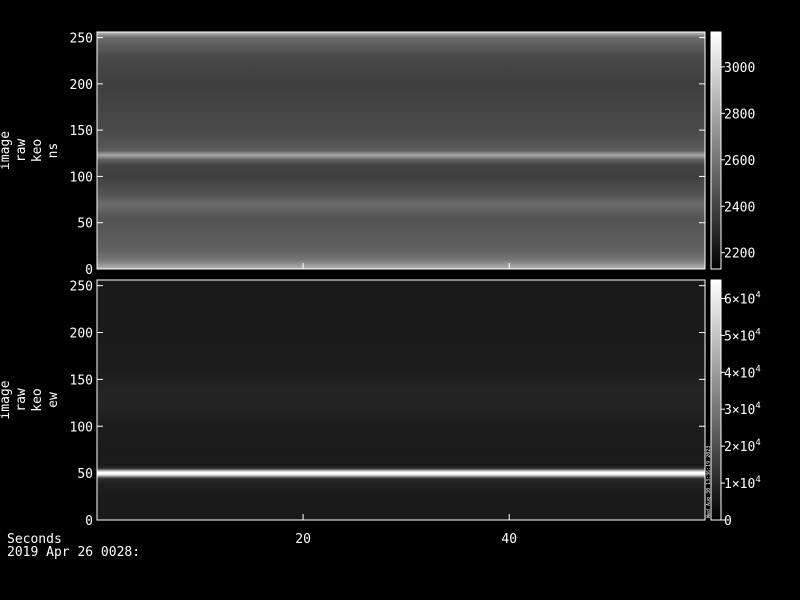 This screenshot has height=600, width=800. I want to click on y-label-word: ew, so click(53, 400).